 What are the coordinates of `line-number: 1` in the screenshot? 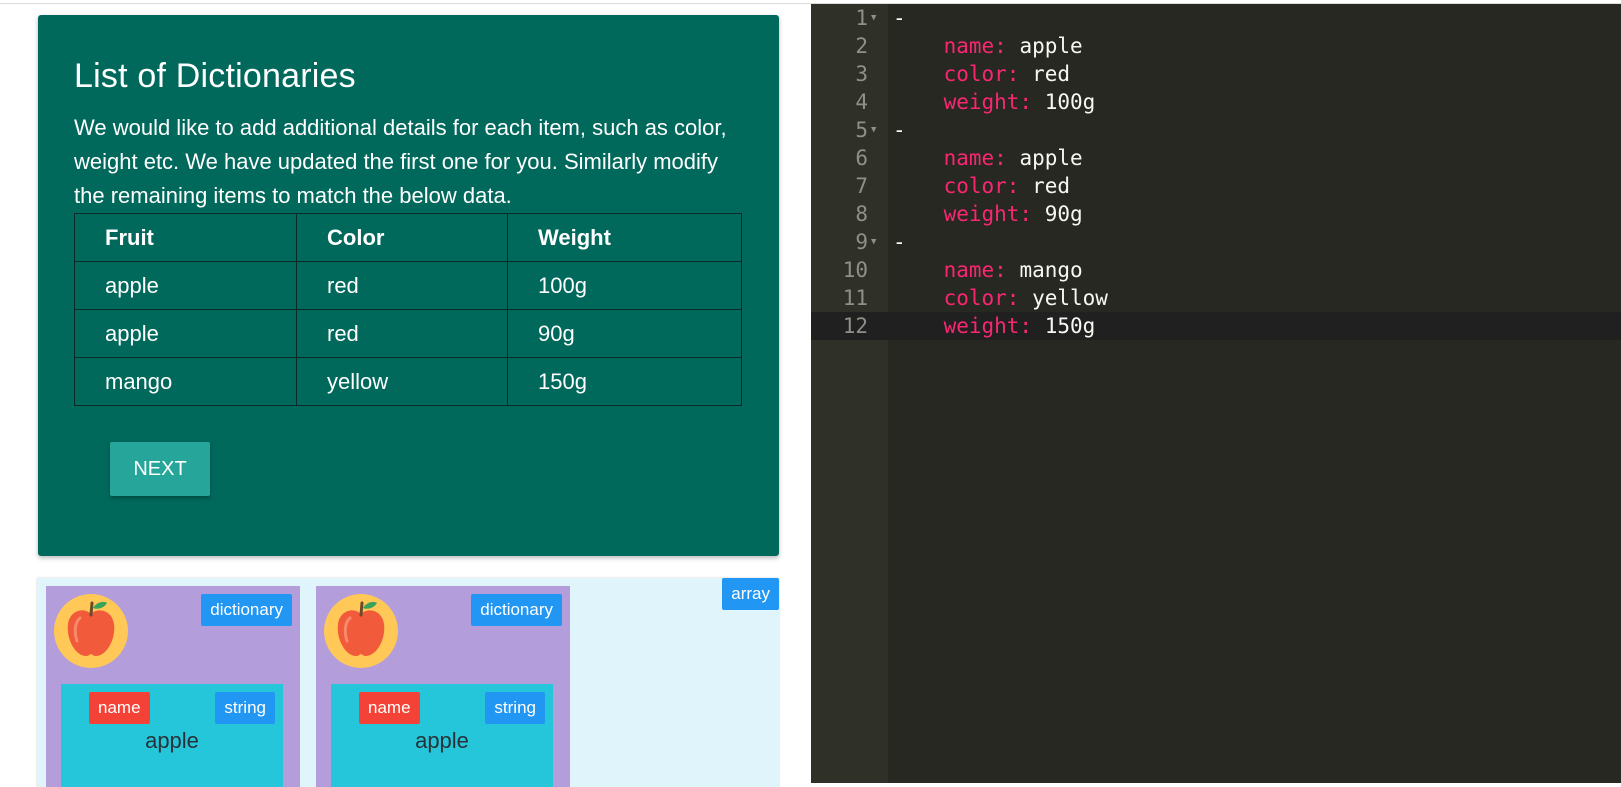 It's located at (861, 18).